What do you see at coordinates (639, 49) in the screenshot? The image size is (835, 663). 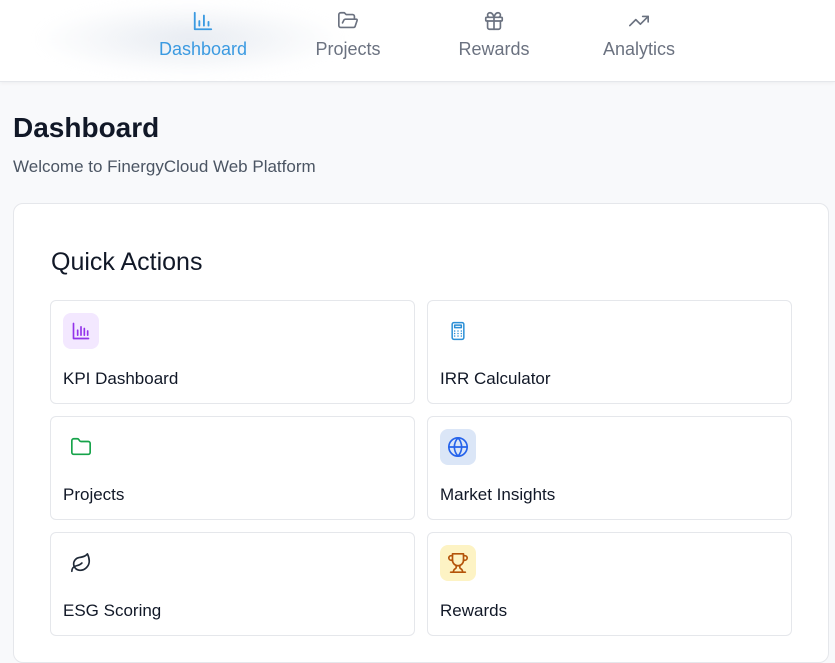 I see `tab-analytics-label: Analytics` at bounding box center [639, 49].